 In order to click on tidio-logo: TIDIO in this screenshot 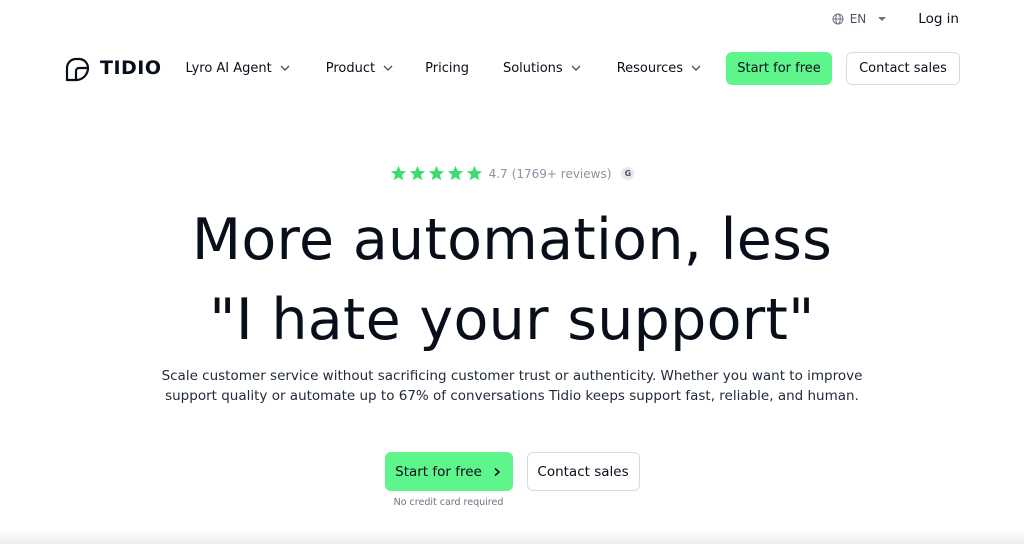, I will do `click(113, 68)`.